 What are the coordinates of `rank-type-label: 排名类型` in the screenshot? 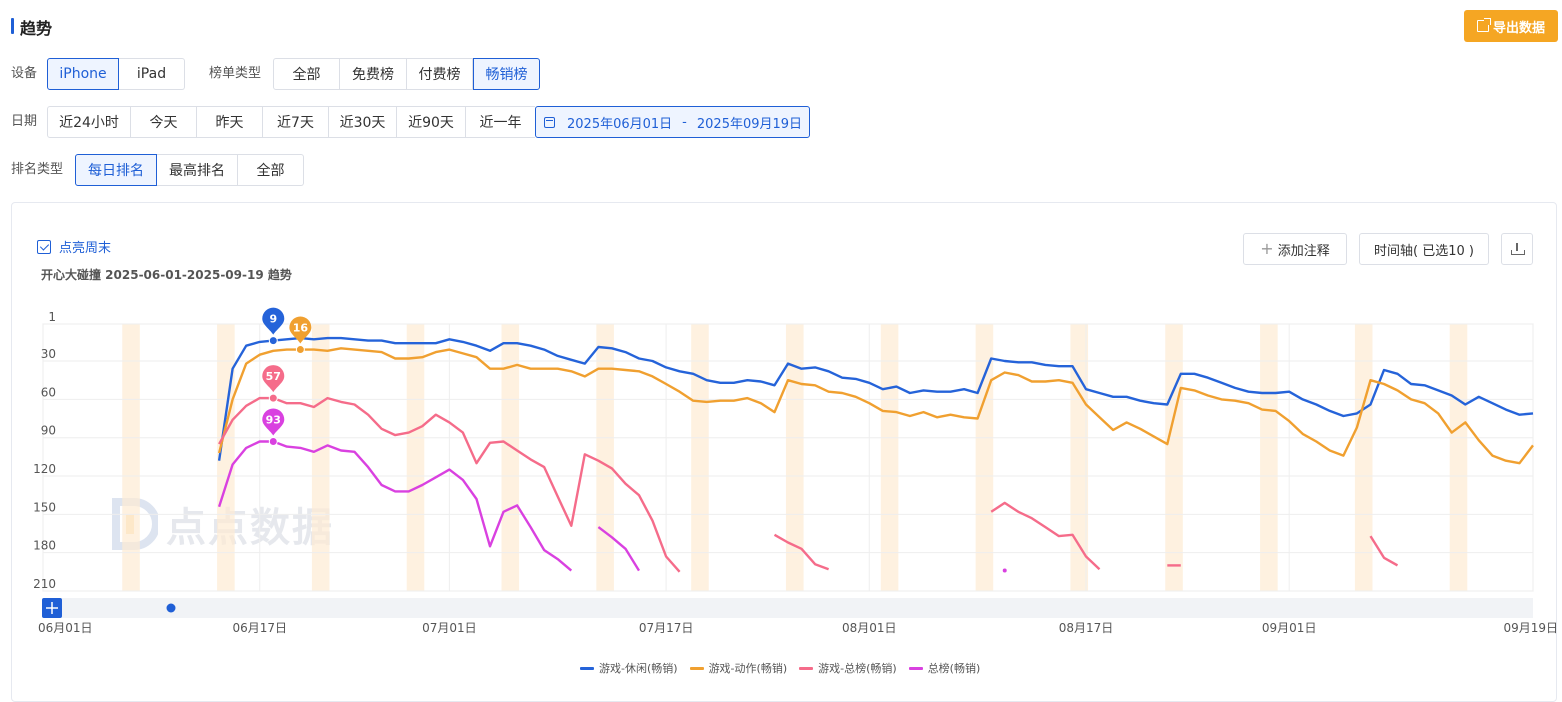 It's located at (37, 169).